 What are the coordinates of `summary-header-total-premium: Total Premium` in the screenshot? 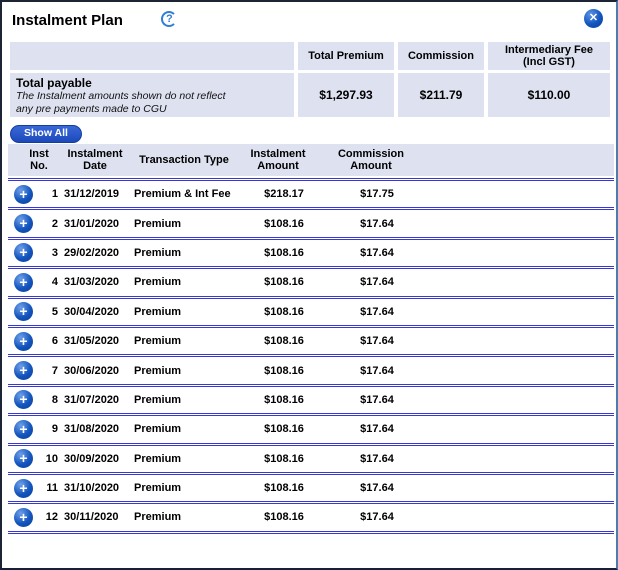 It's located at (346, 56).